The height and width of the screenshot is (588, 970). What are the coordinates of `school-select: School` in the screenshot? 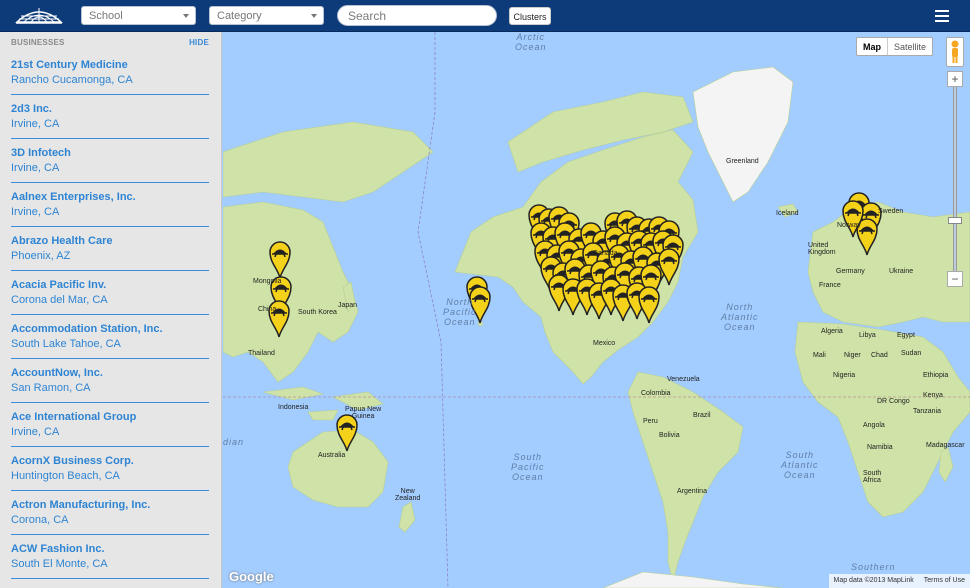 It's located at (138, 15).